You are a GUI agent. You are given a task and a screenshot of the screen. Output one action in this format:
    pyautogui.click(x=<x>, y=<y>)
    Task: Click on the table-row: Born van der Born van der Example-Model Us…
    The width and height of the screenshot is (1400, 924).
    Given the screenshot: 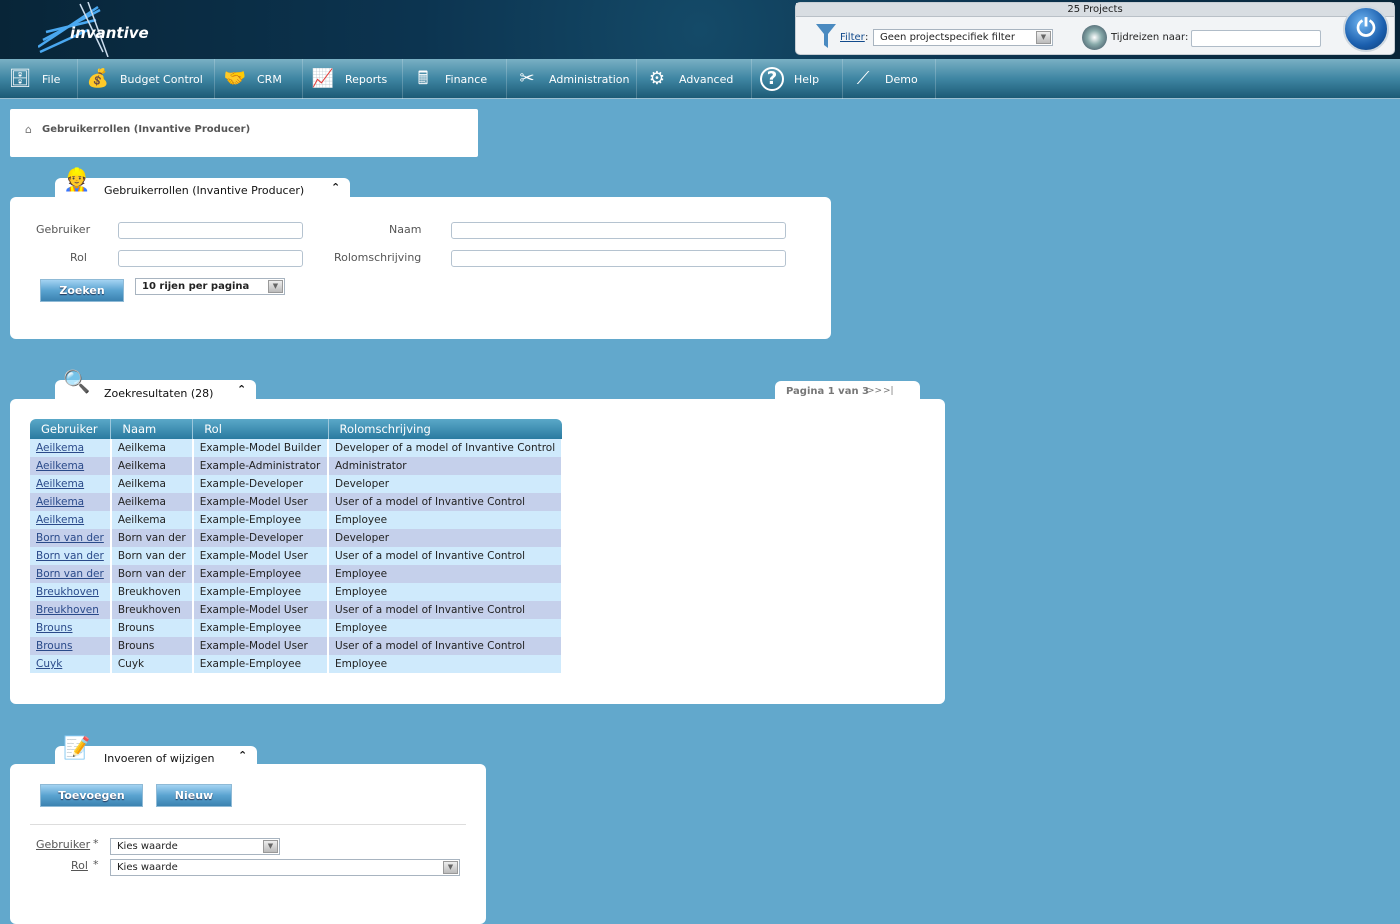 What is the action you would take?
    pyautogui.click(x=297, y=556)
    